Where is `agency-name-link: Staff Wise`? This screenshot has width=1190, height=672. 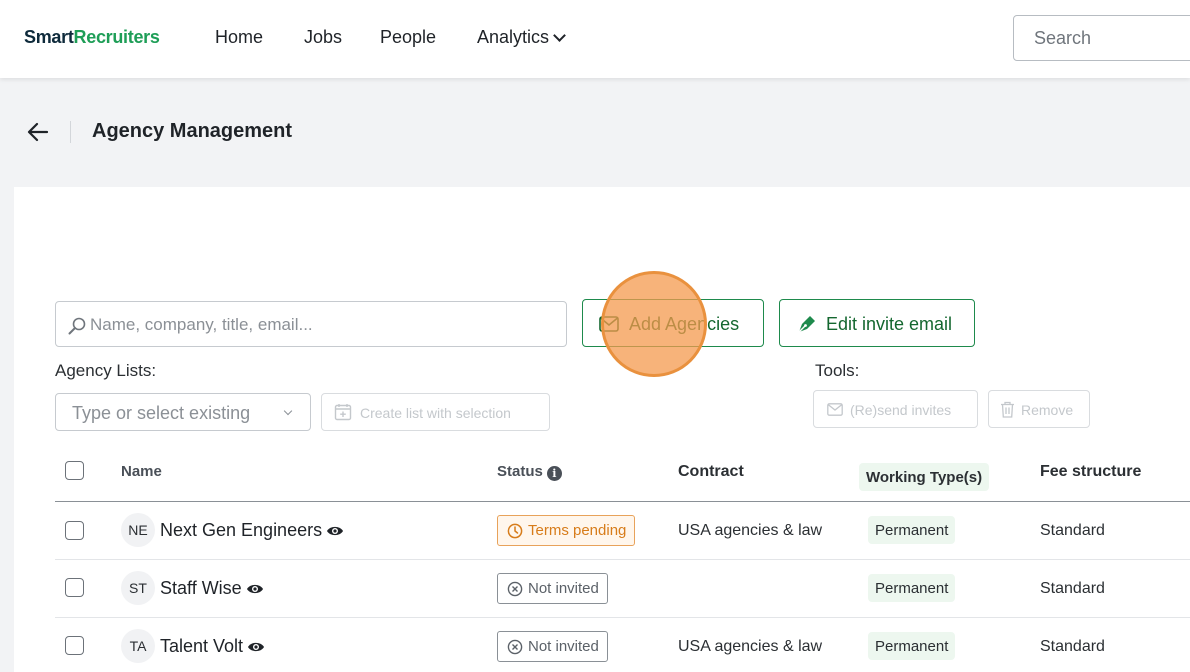 agency-name-link: Staff Wise is located at coordinates (212, 588).